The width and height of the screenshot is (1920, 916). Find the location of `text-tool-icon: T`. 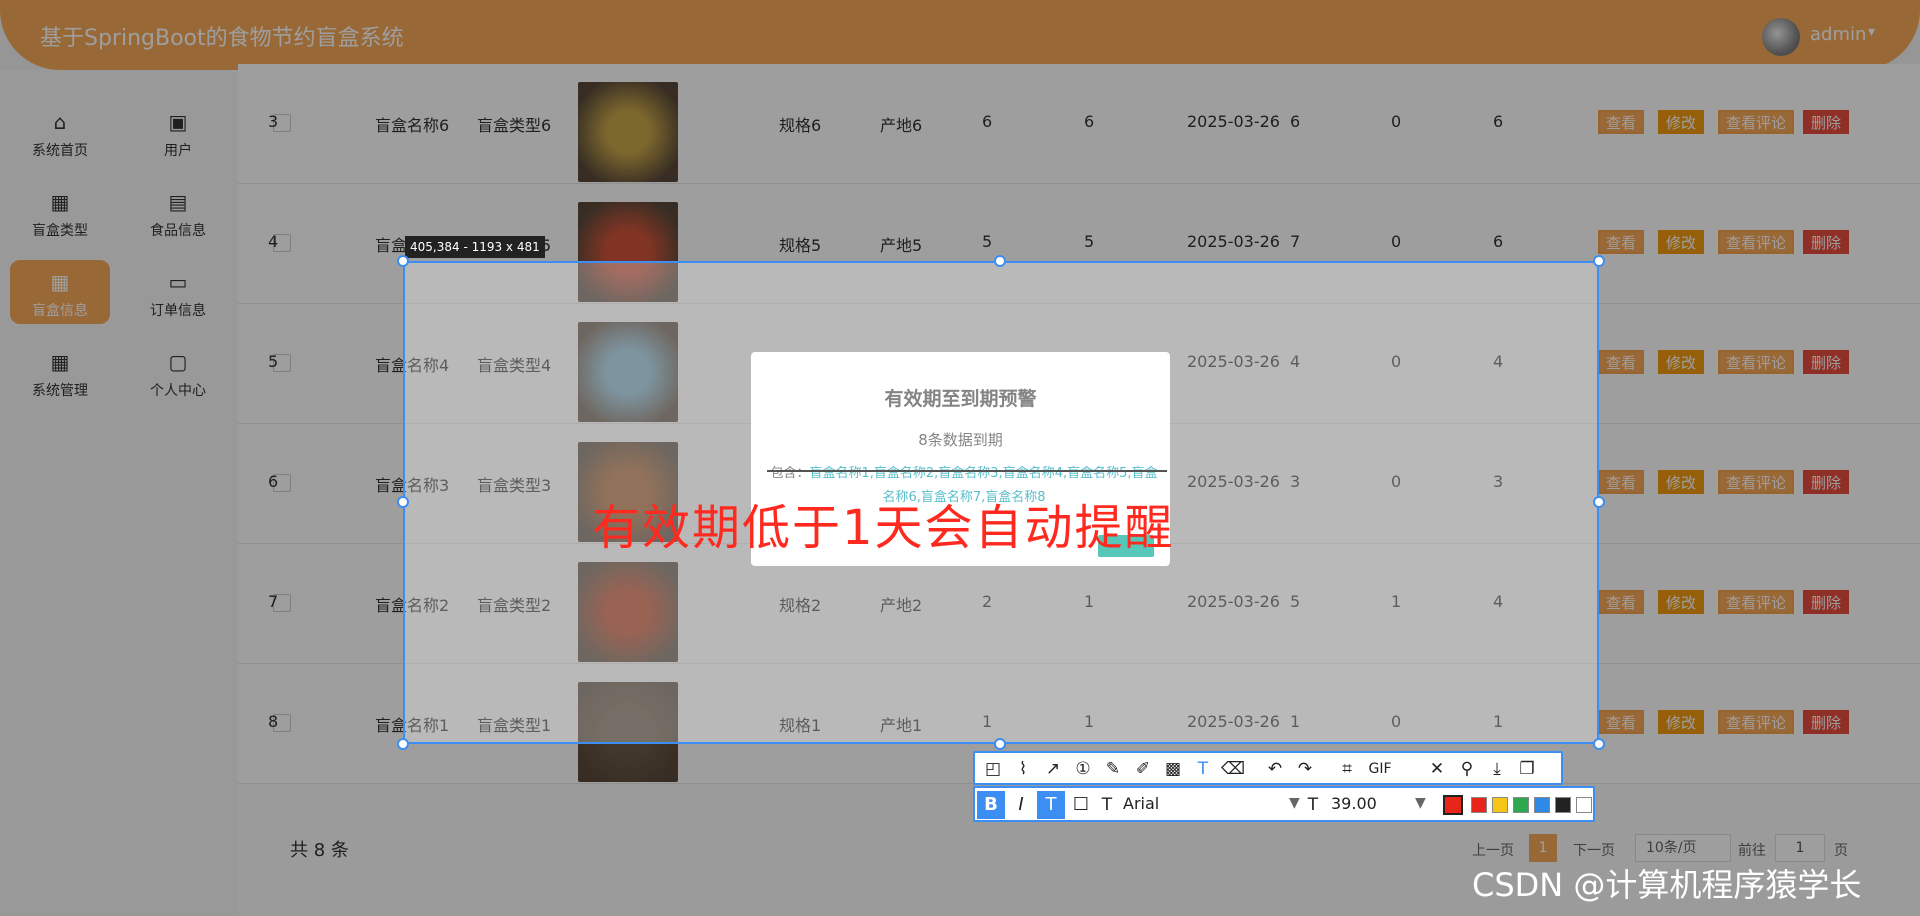

text-tool-icon: T is located at coordinates (1203, 769).